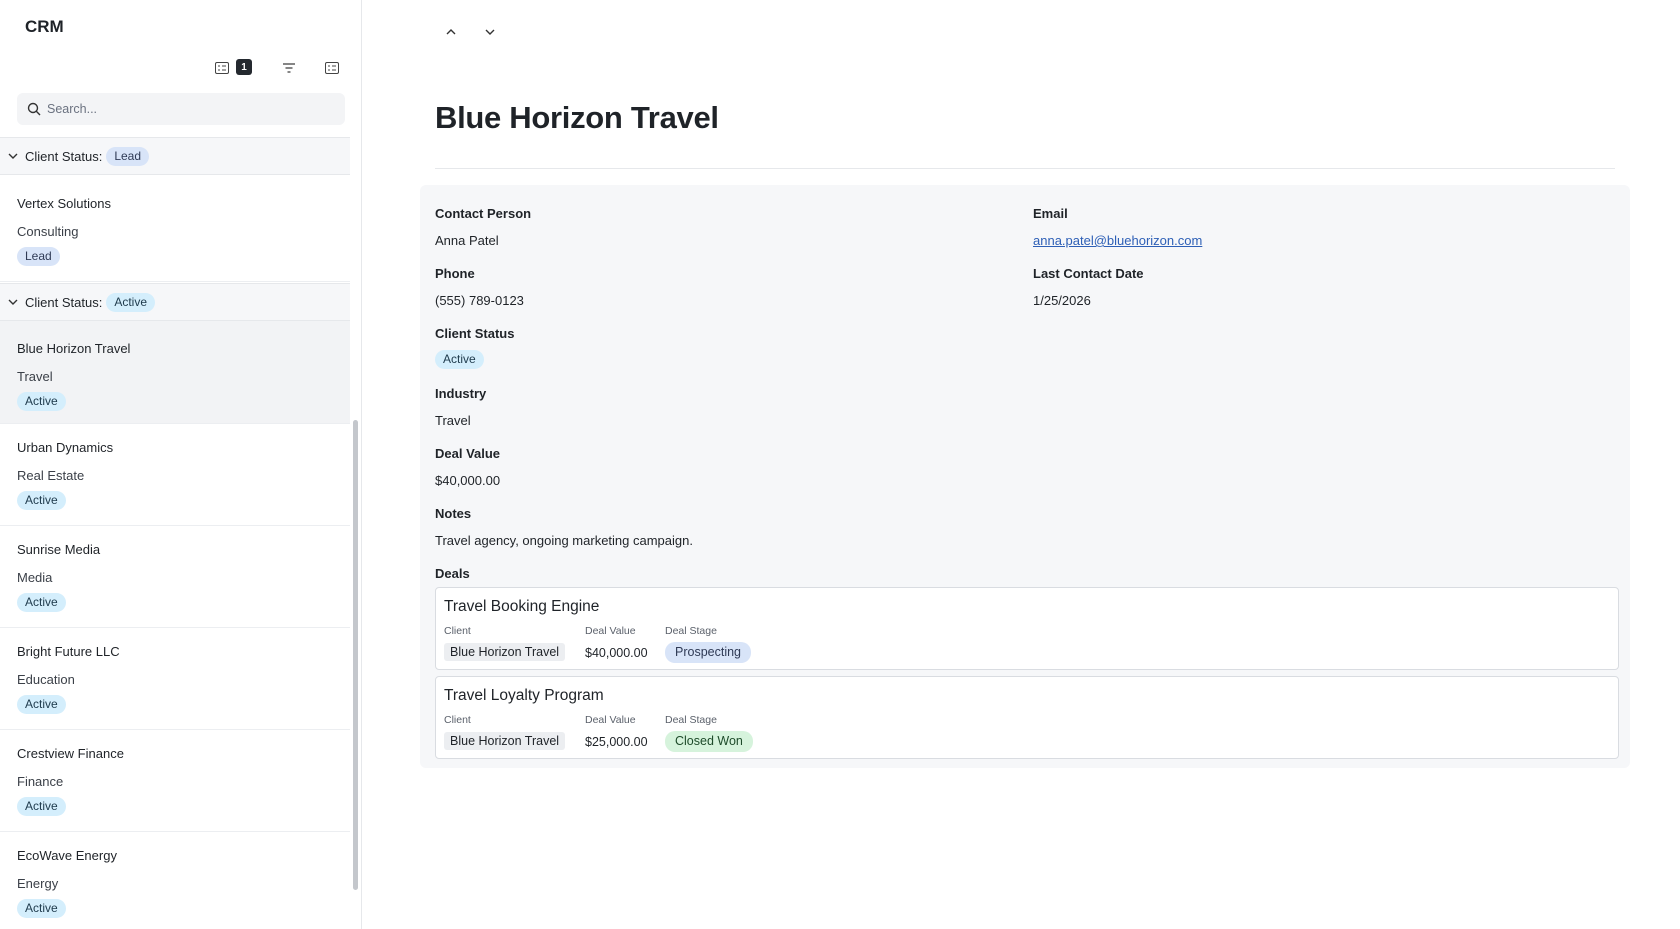 This screenshot has width=1680, height=929. I want to click on last-contact-label: Last Contact Date, so click(1088, 273).